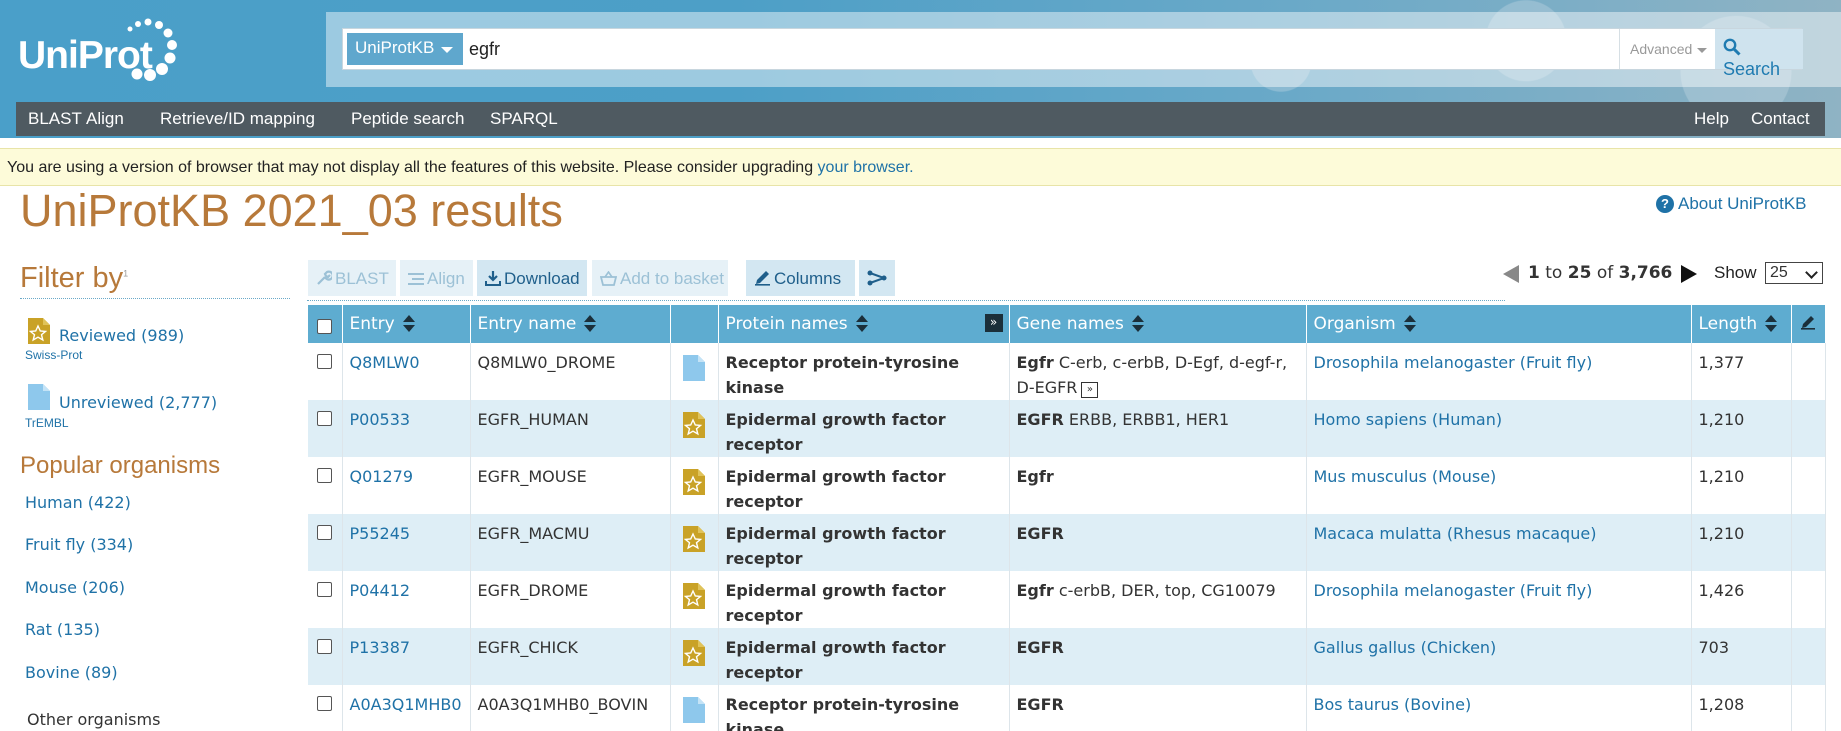  Describe the element at coordinates (1158, 324) in the screenshot. I see `col-gene-names: Gene names` at that location.